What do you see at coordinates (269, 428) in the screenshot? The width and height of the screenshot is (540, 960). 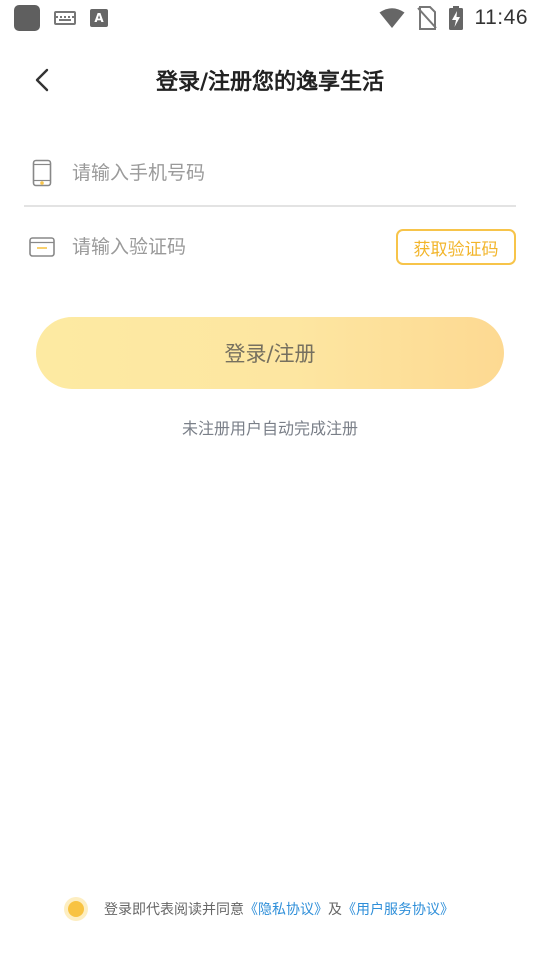 I see `auto-register-hint: 未注册用户自动完成注册` at bounding box center [269, 428].